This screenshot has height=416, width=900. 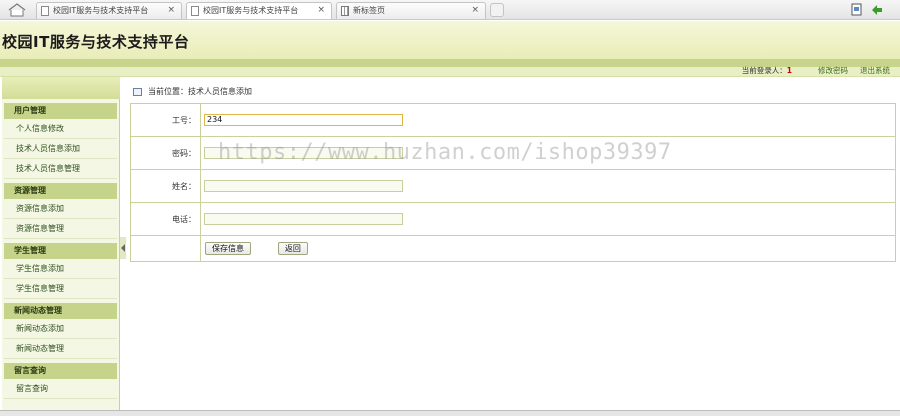 What do you see at coordinates (137, 92) in the screenshot?
I see `location-icon` at bounding box center [137, 92].